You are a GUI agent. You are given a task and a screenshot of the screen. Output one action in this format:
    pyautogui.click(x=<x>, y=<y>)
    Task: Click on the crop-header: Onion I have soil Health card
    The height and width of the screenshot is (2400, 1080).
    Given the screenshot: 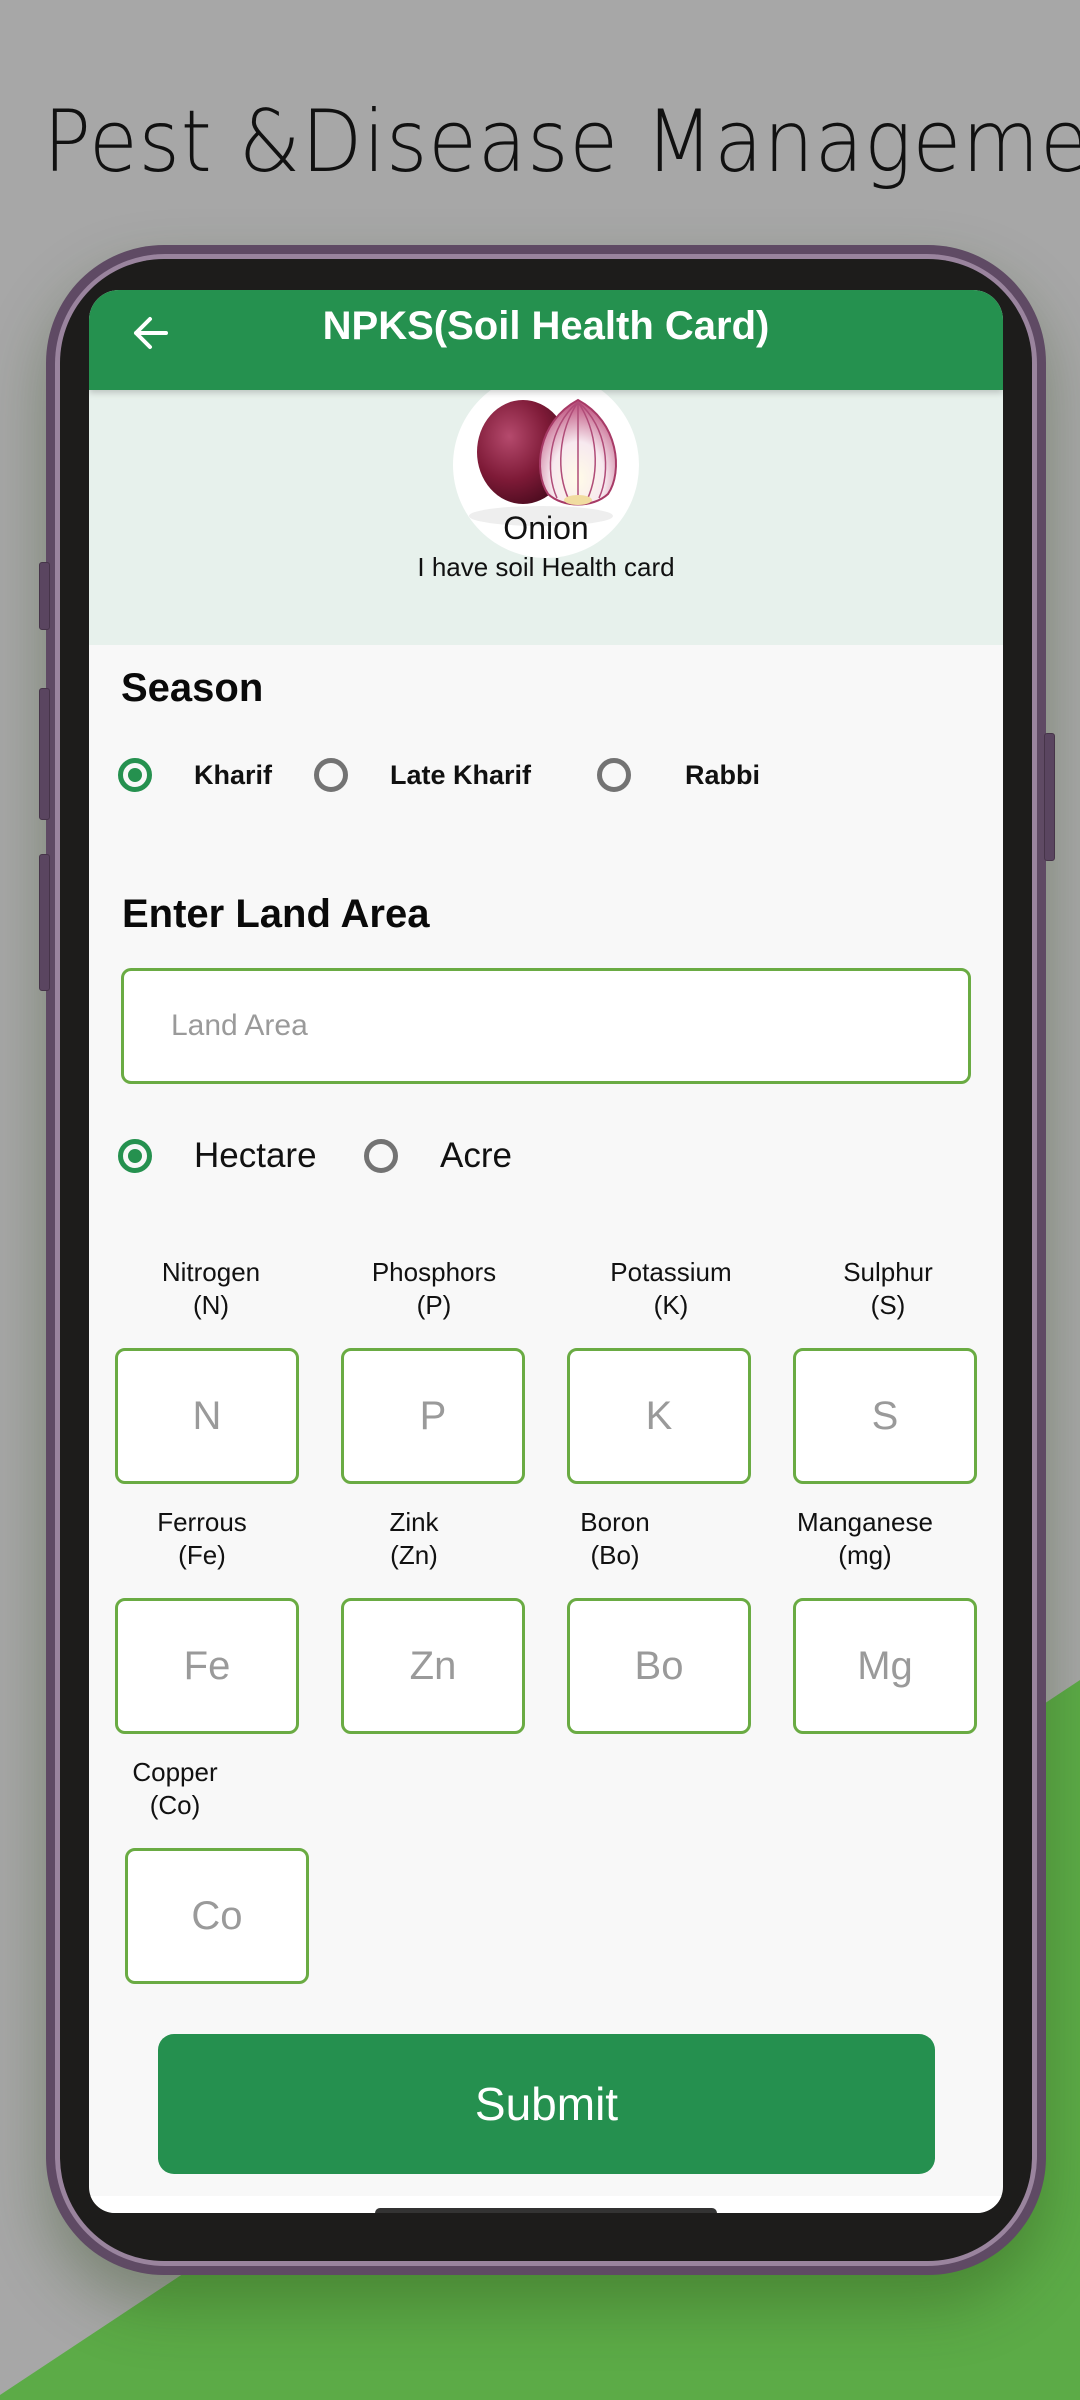 What is the action you would take?
    pyautogui.click(x=546, y=508)
    